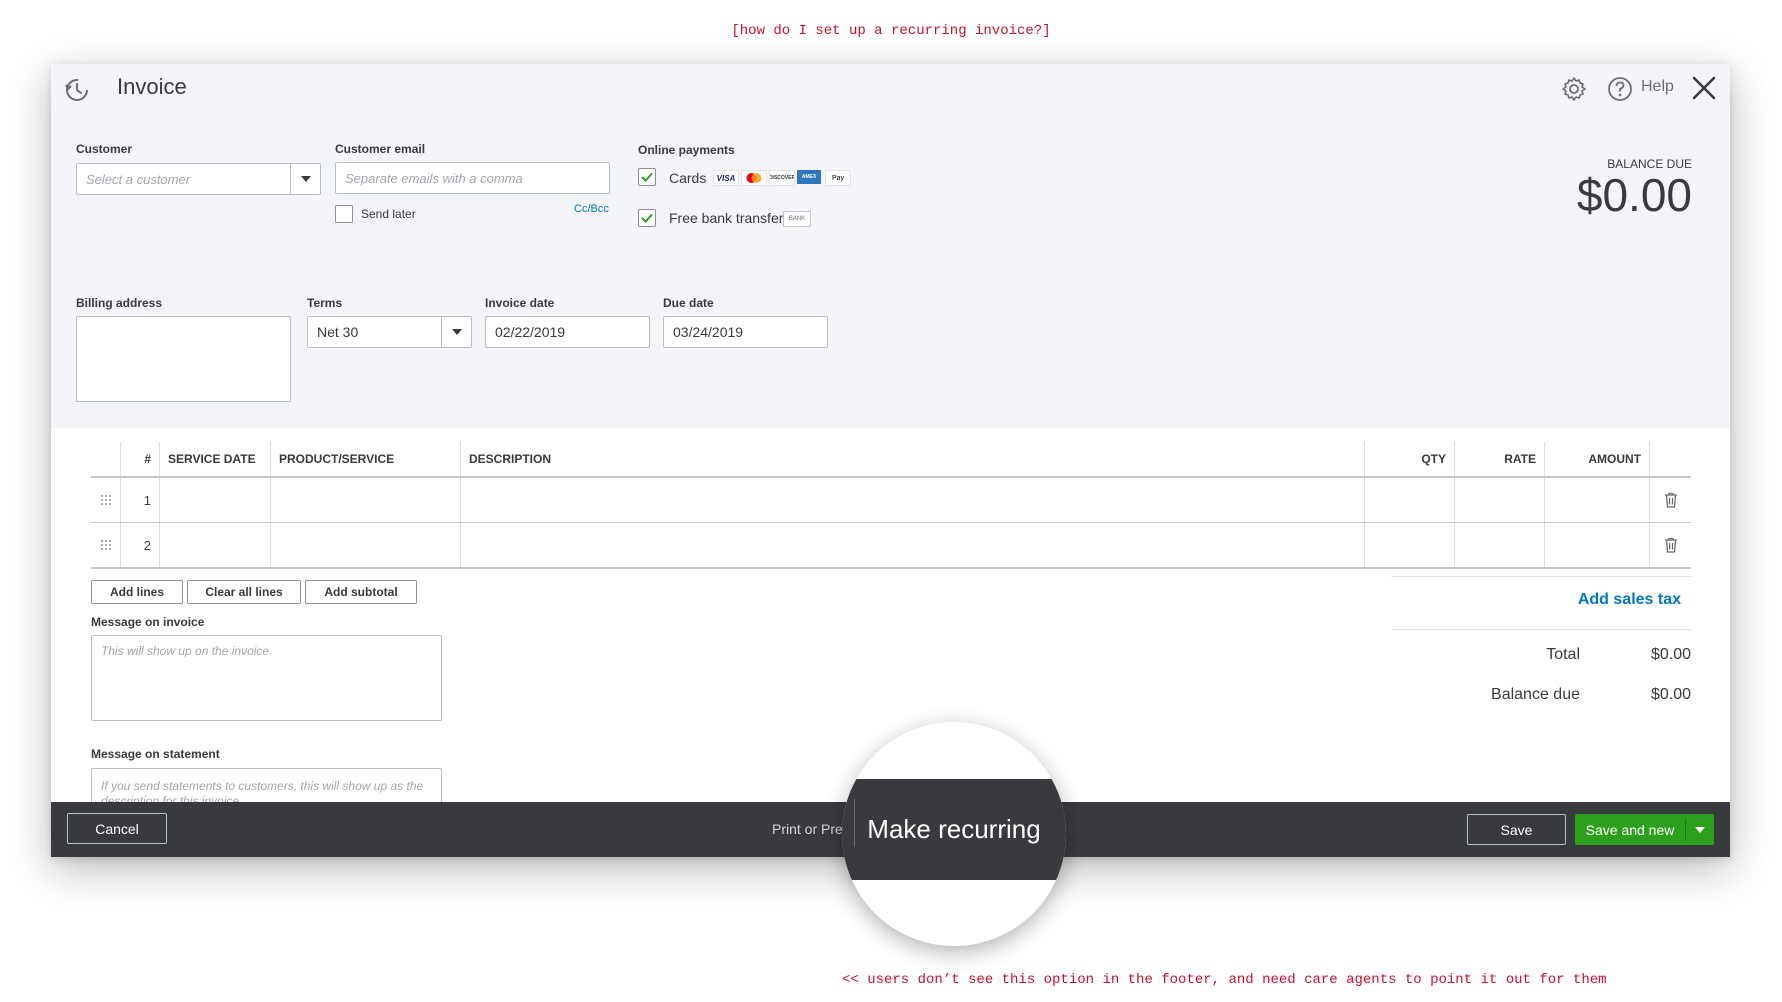  I want to click on make-recurring-button: Make recurring, so click(953, 829).